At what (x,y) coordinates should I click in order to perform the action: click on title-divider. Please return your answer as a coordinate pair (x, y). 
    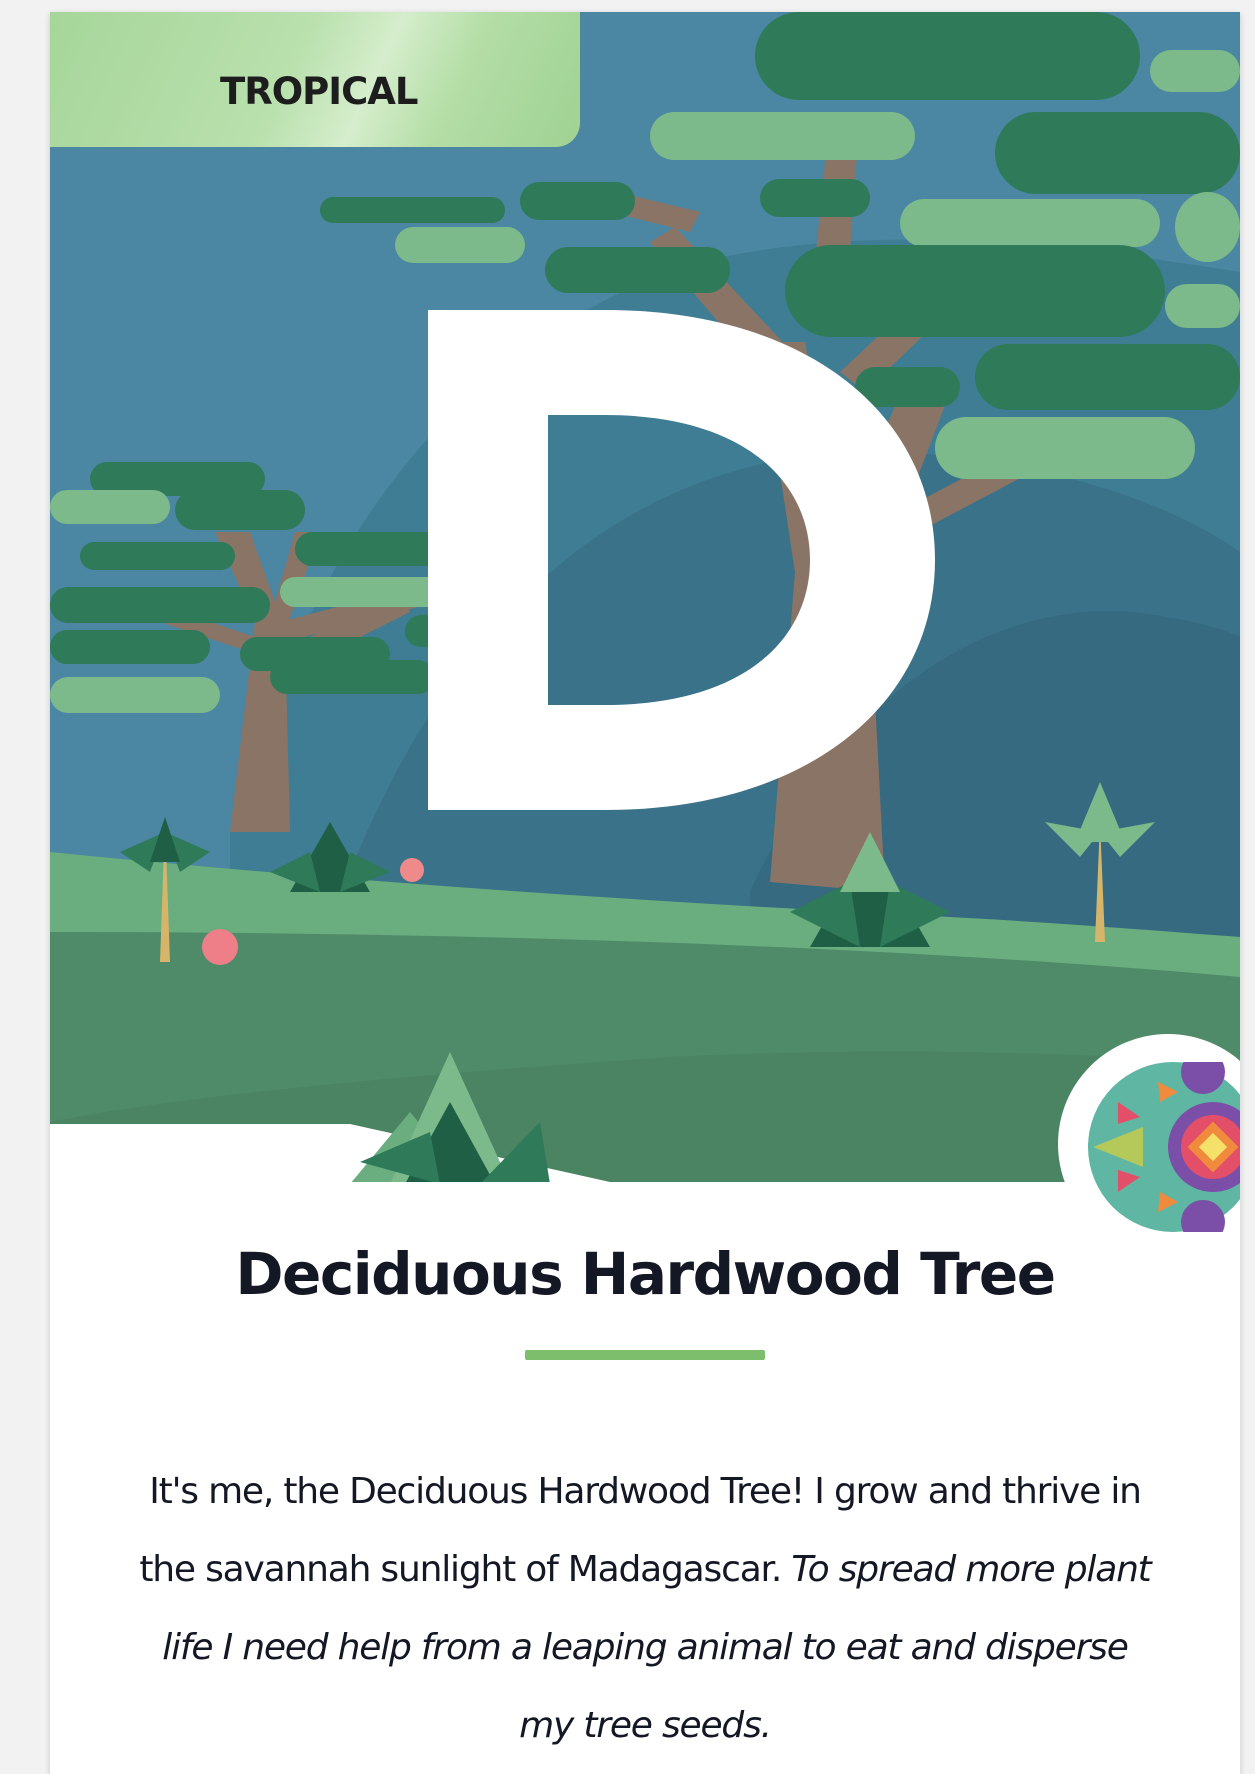
    Looking at the image, I should click on (645, 1355).